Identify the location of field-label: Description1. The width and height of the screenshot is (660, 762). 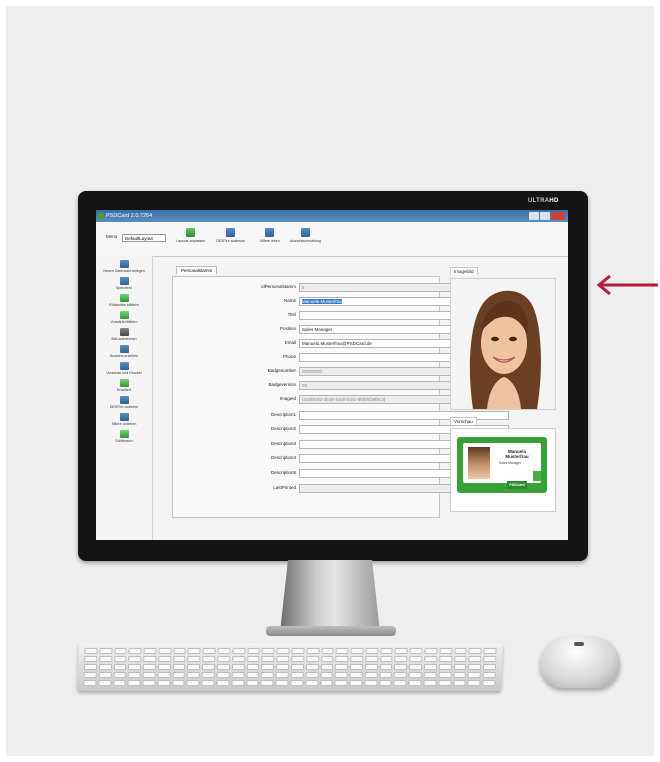
(283, 414).